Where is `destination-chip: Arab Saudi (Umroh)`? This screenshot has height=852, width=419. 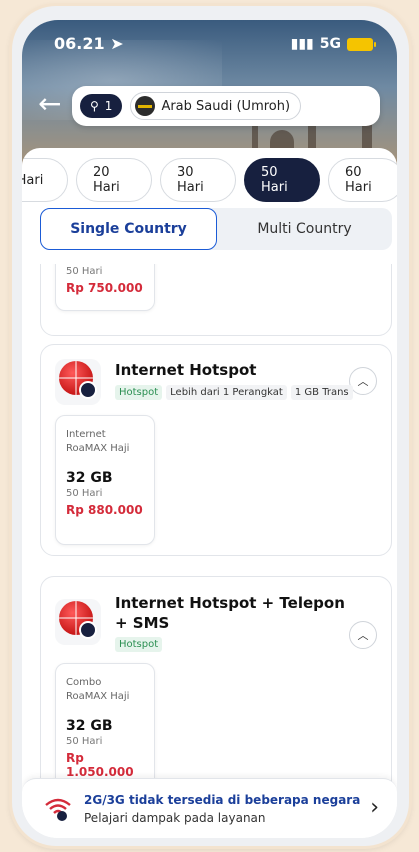 destination-chip: Arab Saudi (Umroh) is located at coordinates (216, 106).